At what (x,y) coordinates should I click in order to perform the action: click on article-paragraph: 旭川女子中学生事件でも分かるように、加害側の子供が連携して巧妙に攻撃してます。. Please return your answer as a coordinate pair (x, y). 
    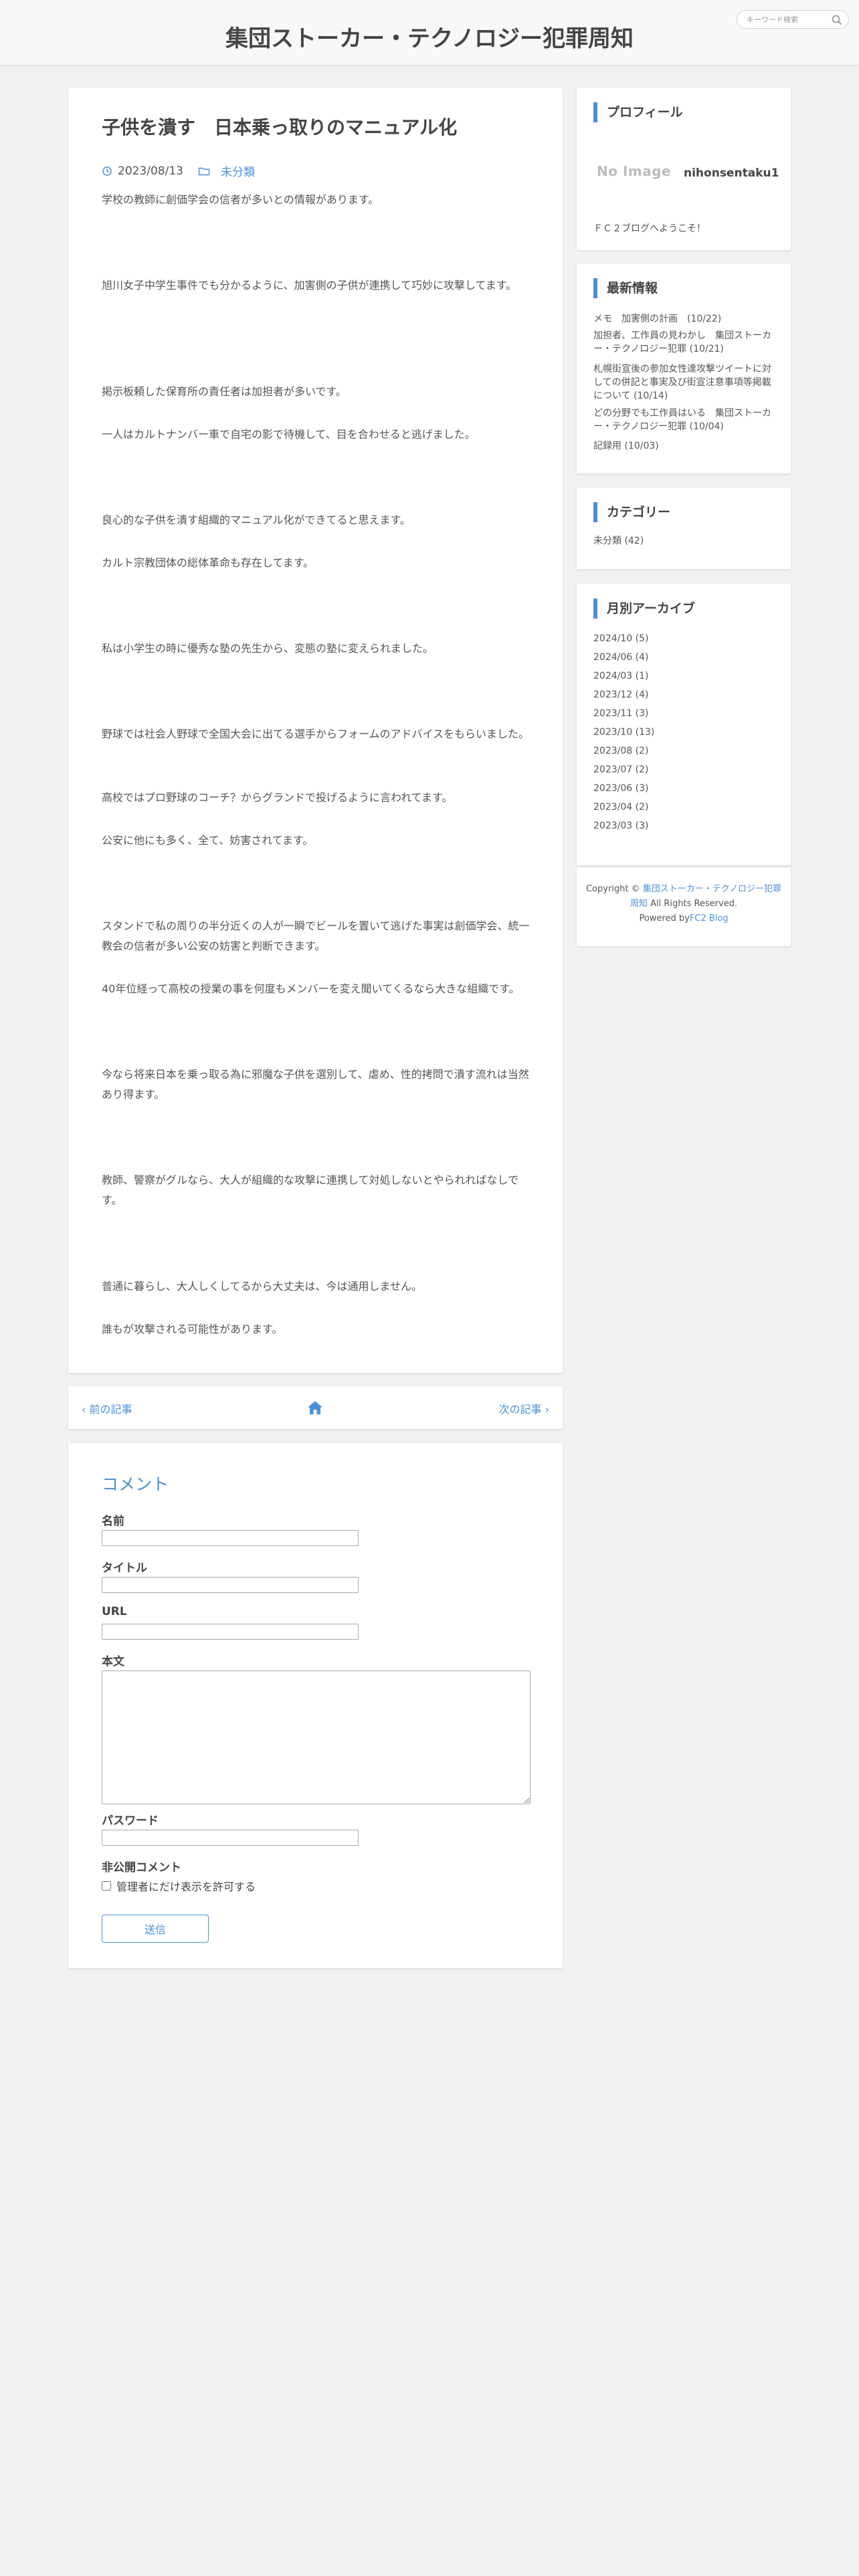
    Looking at the image, I should click on (310, 286).